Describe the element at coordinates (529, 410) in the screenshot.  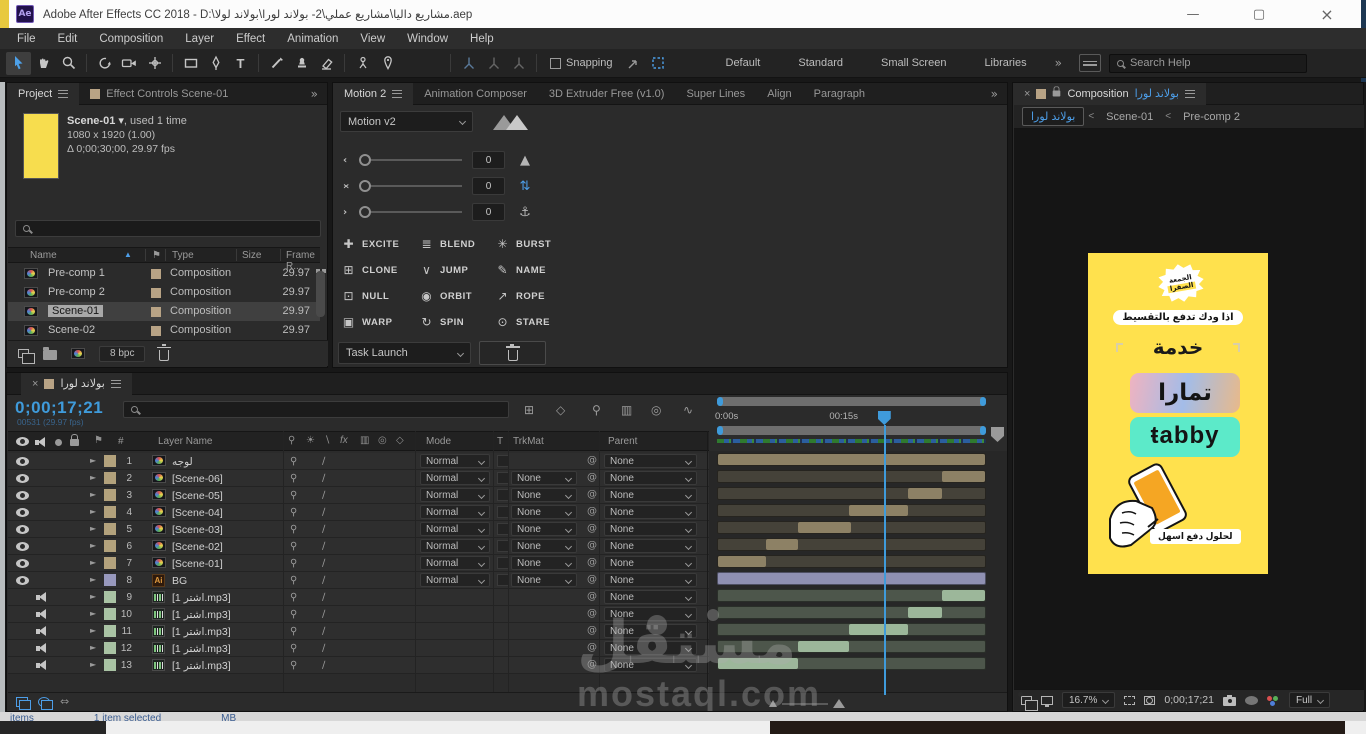
I see `composition-mini-flowchart-icon: ⊞` at that location.